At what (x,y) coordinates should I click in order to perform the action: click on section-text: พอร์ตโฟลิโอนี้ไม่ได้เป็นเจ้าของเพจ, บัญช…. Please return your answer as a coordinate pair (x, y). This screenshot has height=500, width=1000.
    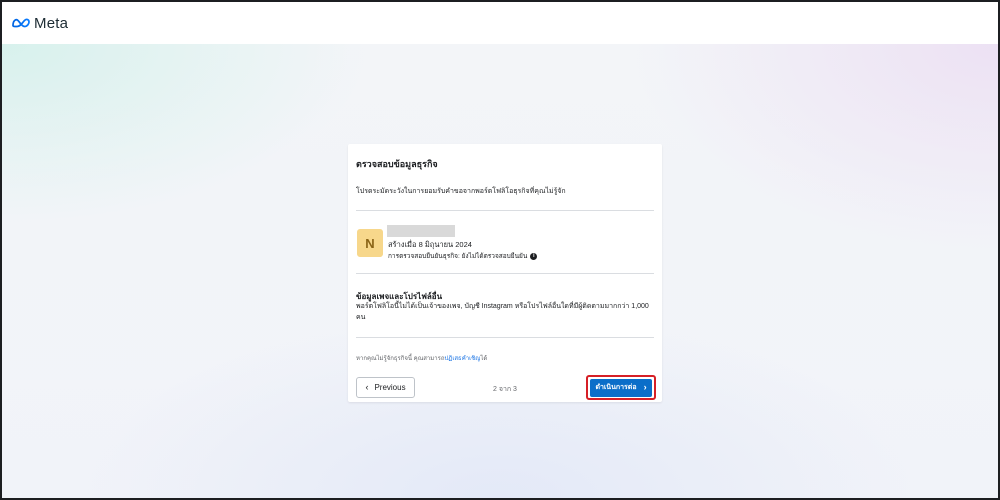
    Looking at the image, I should click on (502, 312).